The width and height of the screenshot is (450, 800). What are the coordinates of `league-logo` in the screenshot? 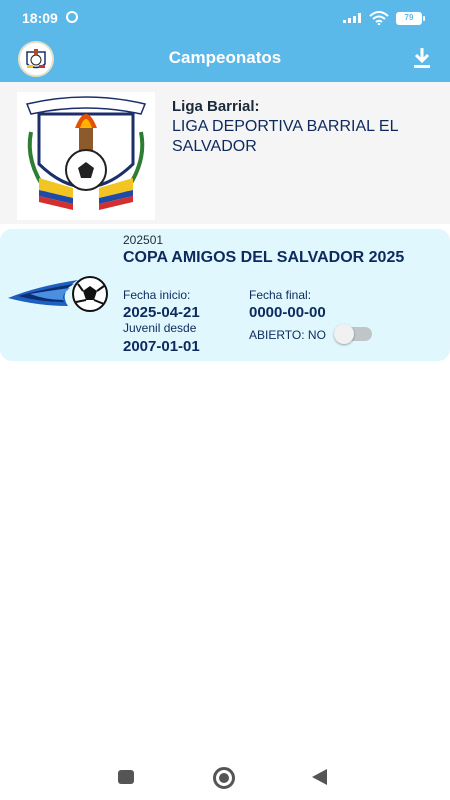 It's located at (86, 156).